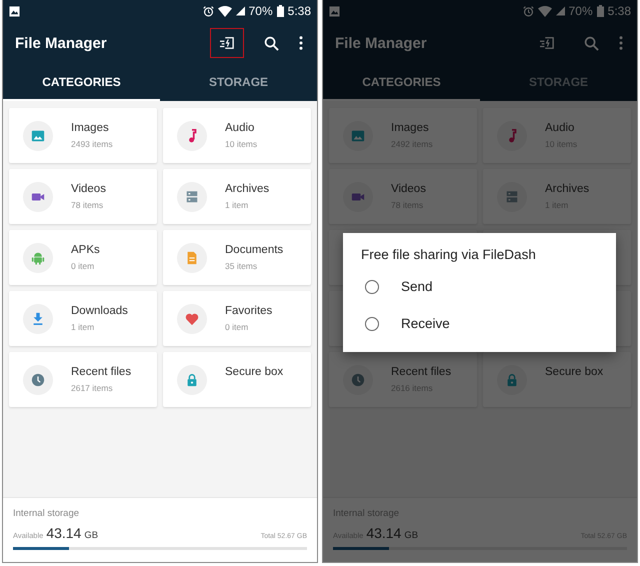 The image size is (640, 566). I want to click on item-count: 35 items, so click(241, 266).